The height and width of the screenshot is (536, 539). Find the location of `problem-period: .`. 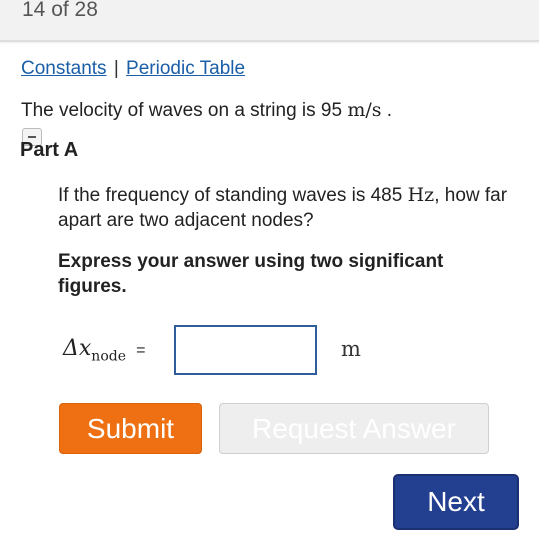

problem-period: . is located at coordinates (389, 110).